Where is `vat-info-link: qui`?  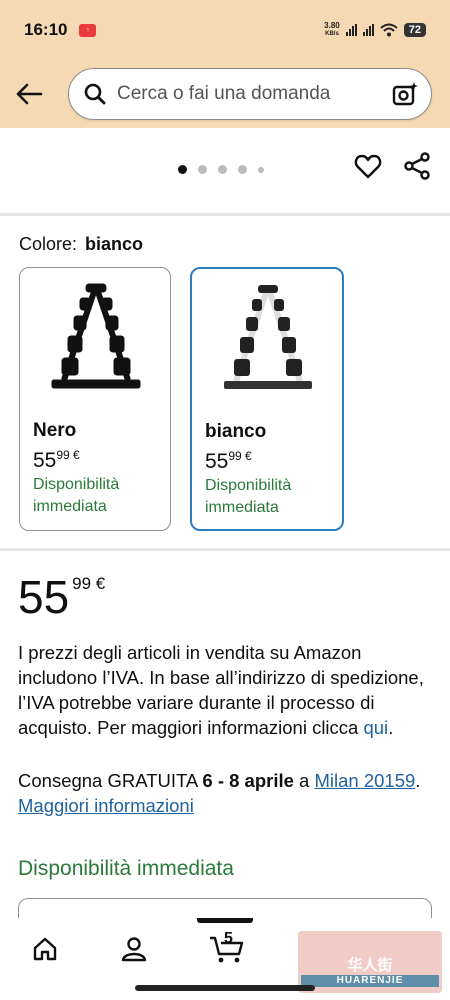
vat-info-link: qui is located at coordinates (375, 727).